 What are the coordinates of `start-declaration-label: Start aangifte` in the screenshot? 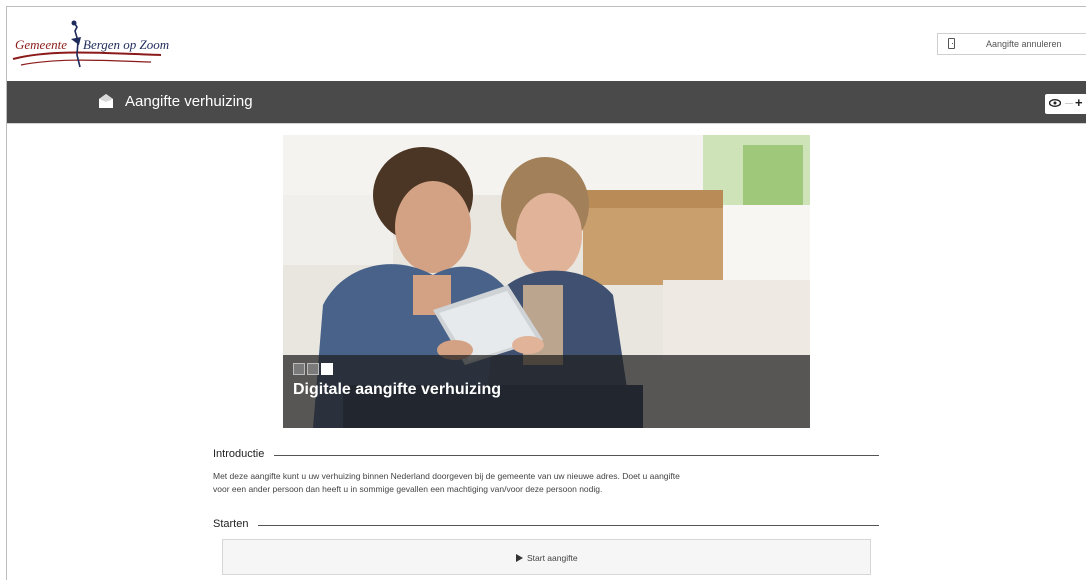 It's located at (552, 558).